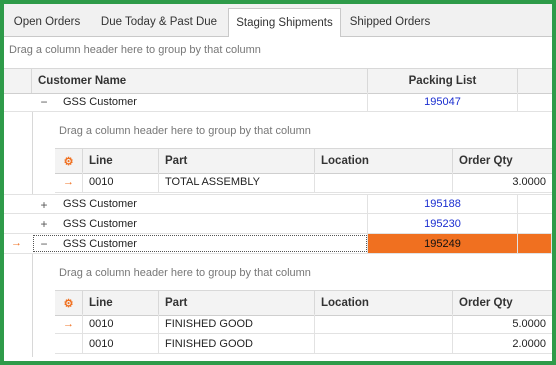  What do you see at coordinates (237, 182) in the screenshot?
I see `part-cell: TOTAL ASSEMBLY` at bounding box center [237, 182].